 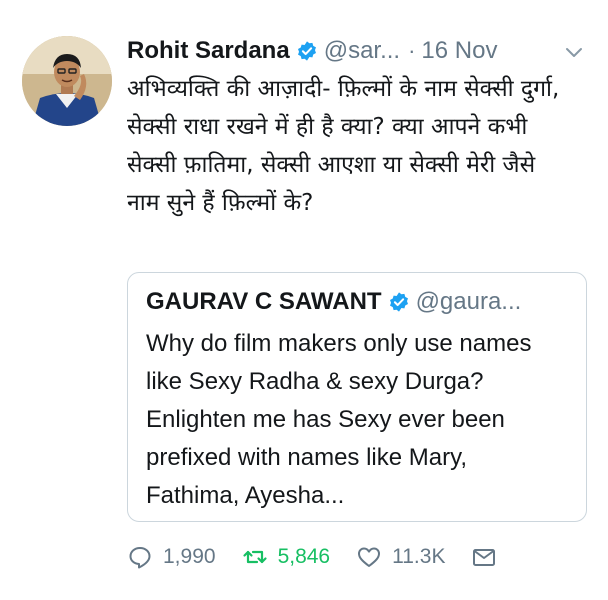 I want to click on reply-icon, so click(x=140, y=558).